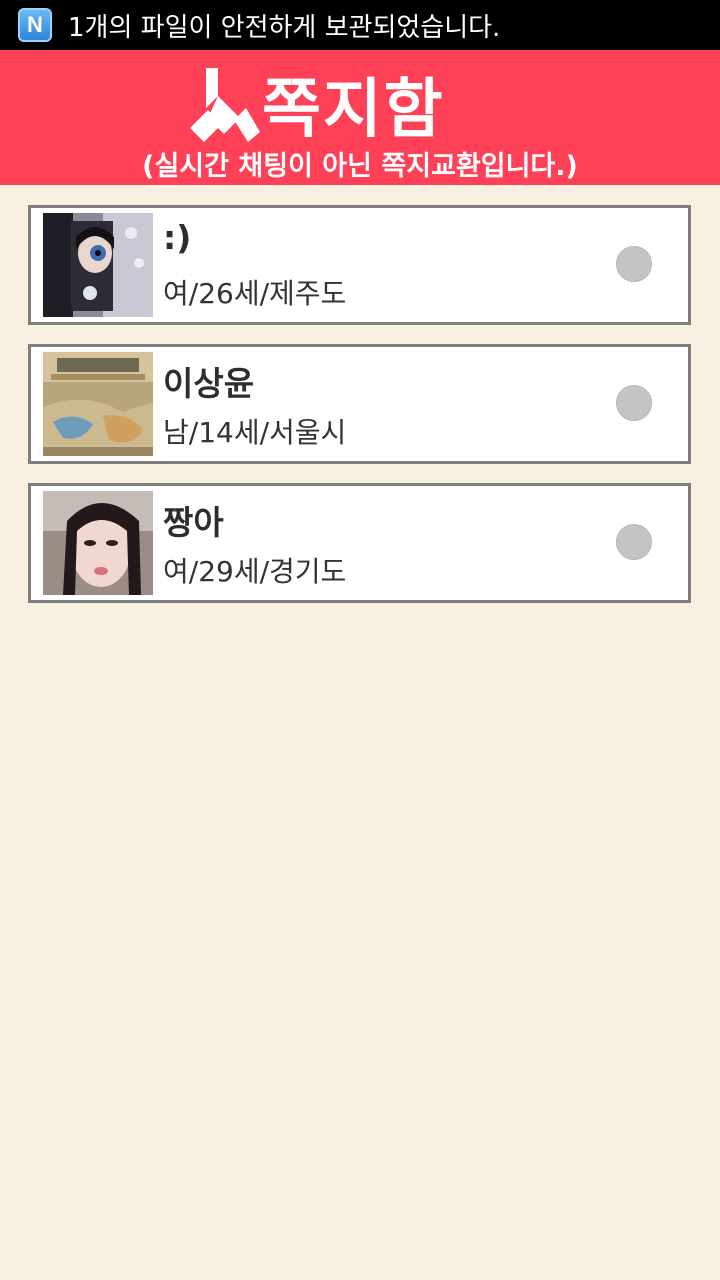 The width and height of the screenshot is (720, 1280). What do you see at coordinates (255, 571) in the screenshot?
I see `item-info: 여/29세/경기도` at bounding box center [255, 571].